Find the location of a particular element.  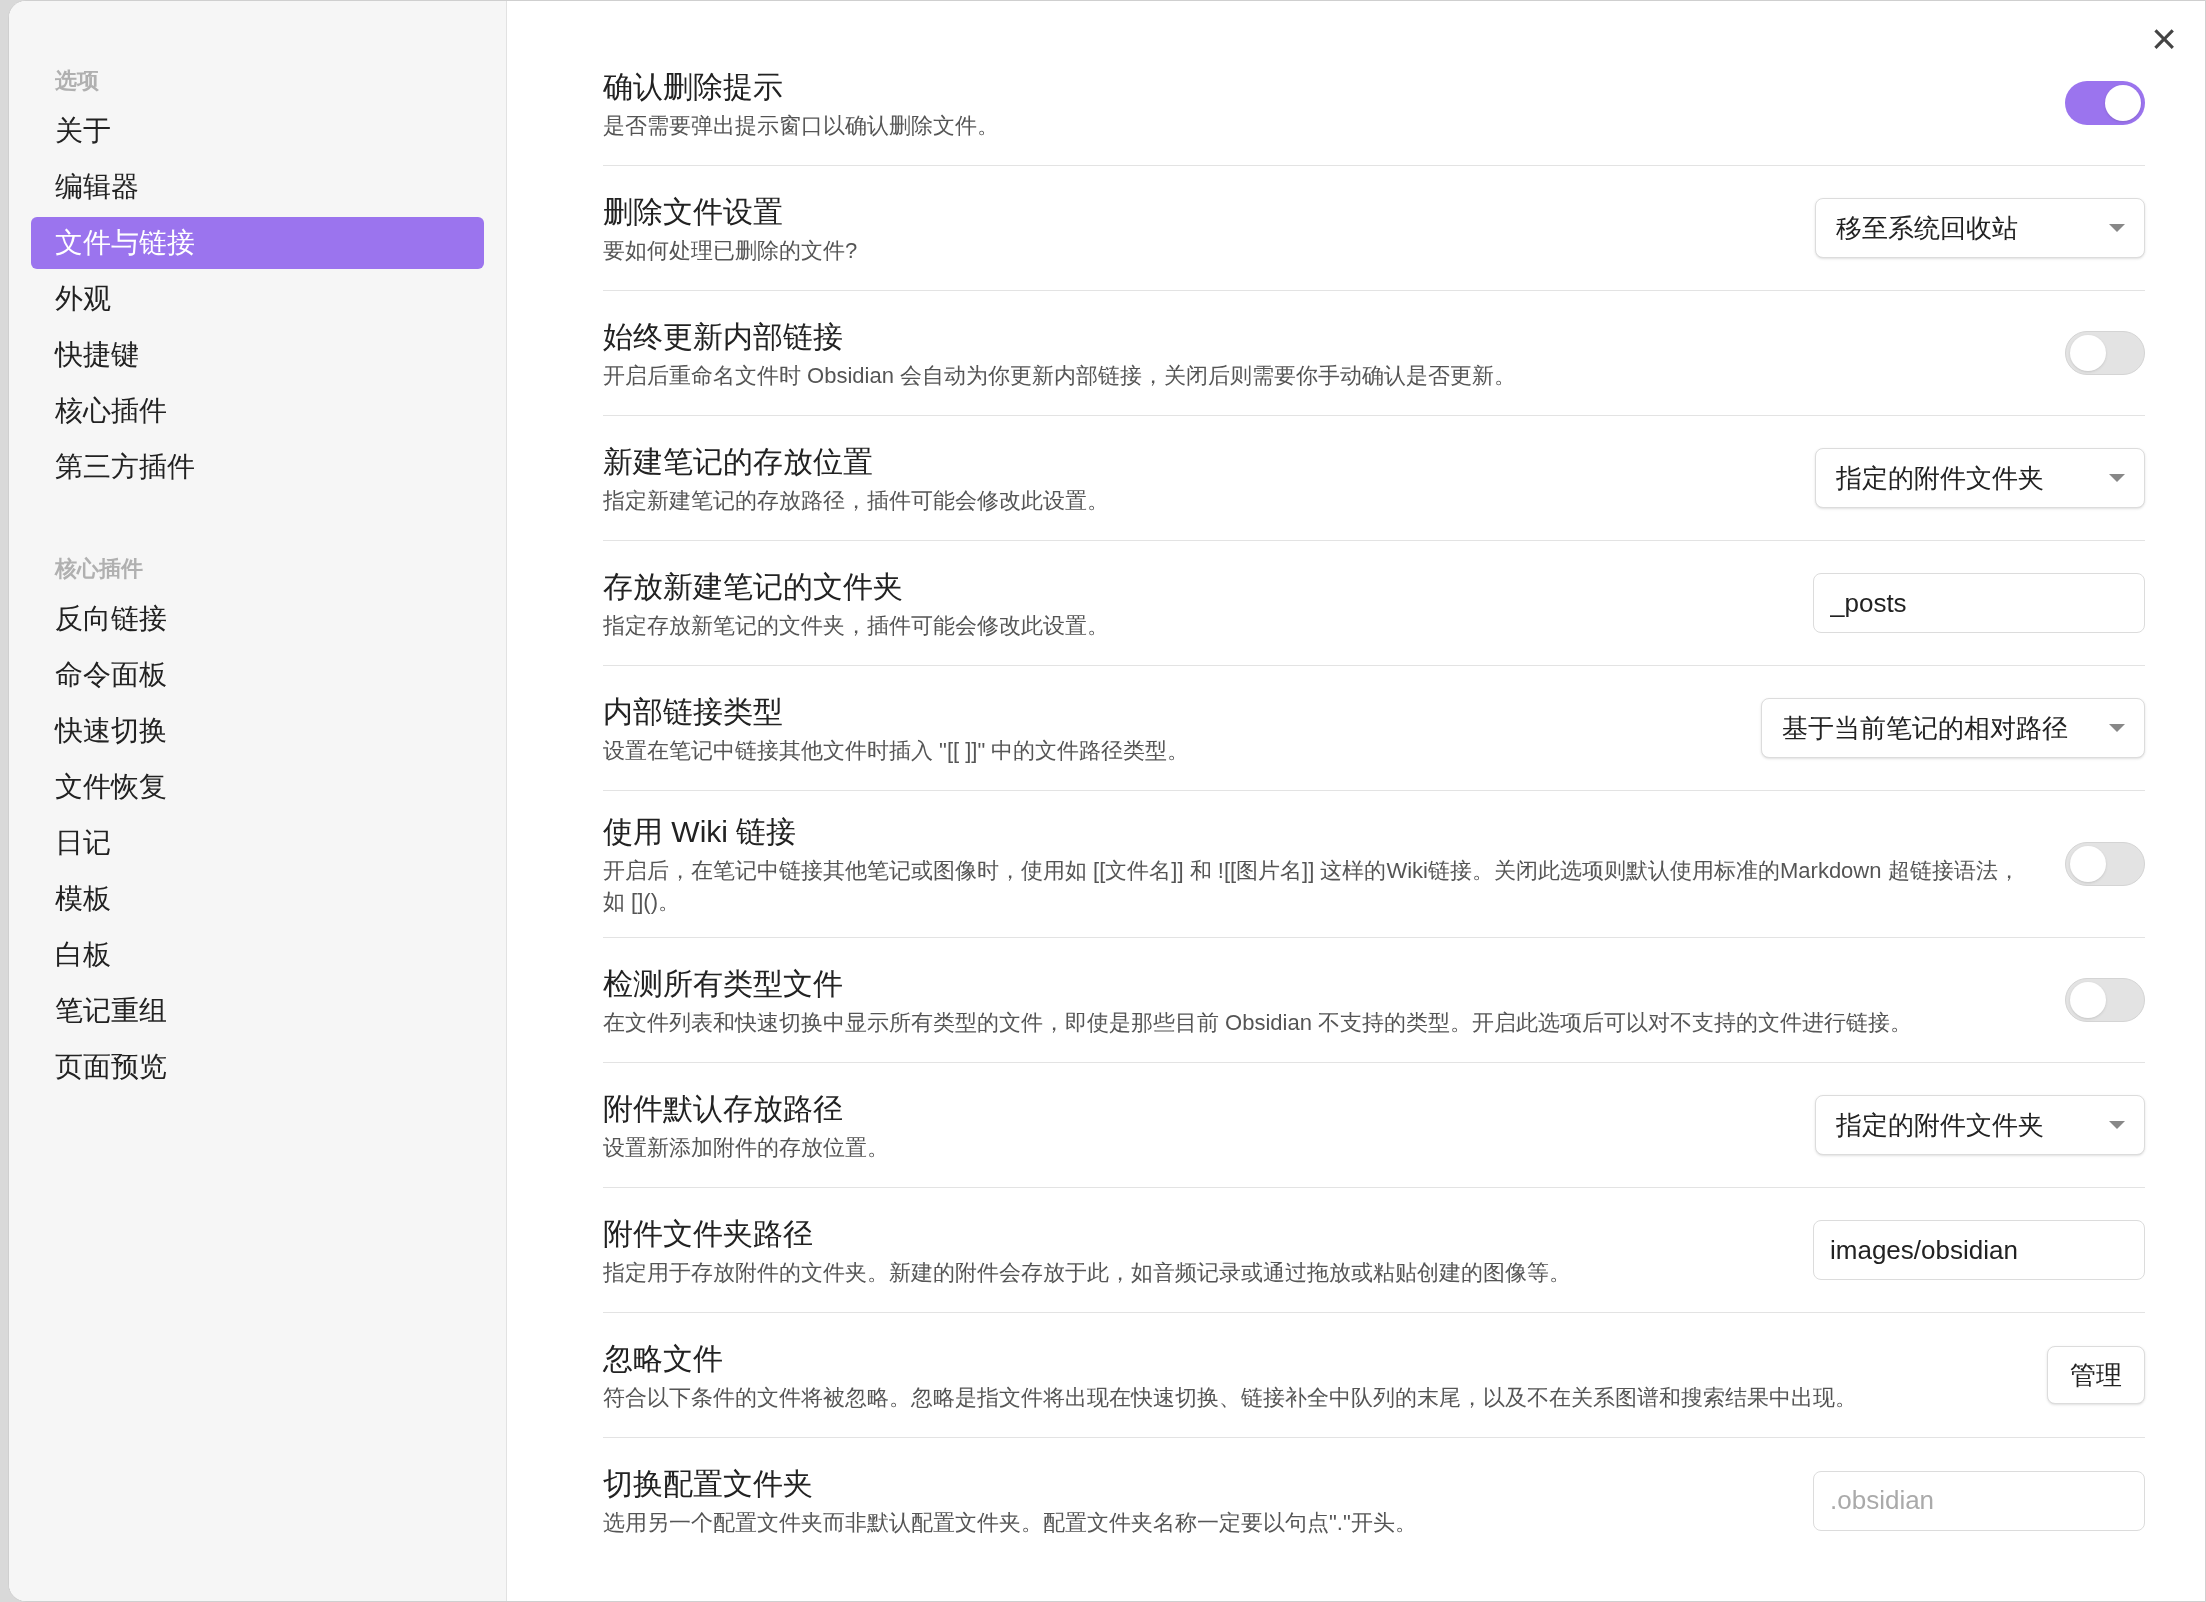

setting-title: 确认删除提示 is located at coordinates (693, 86).